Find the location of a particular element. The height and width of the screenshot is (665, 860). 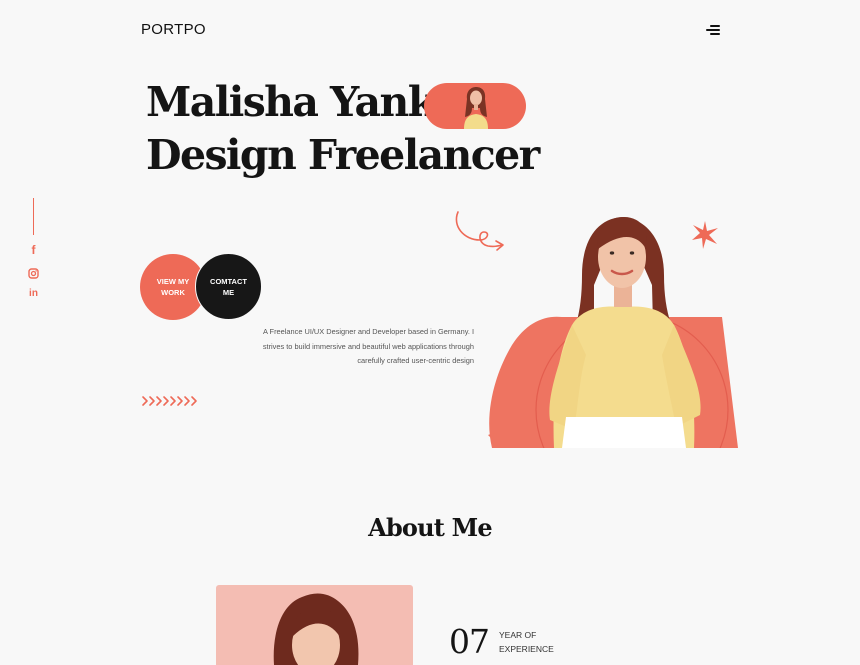

hero-title-role: Design Freelancer is located at coordinates (343, 155).